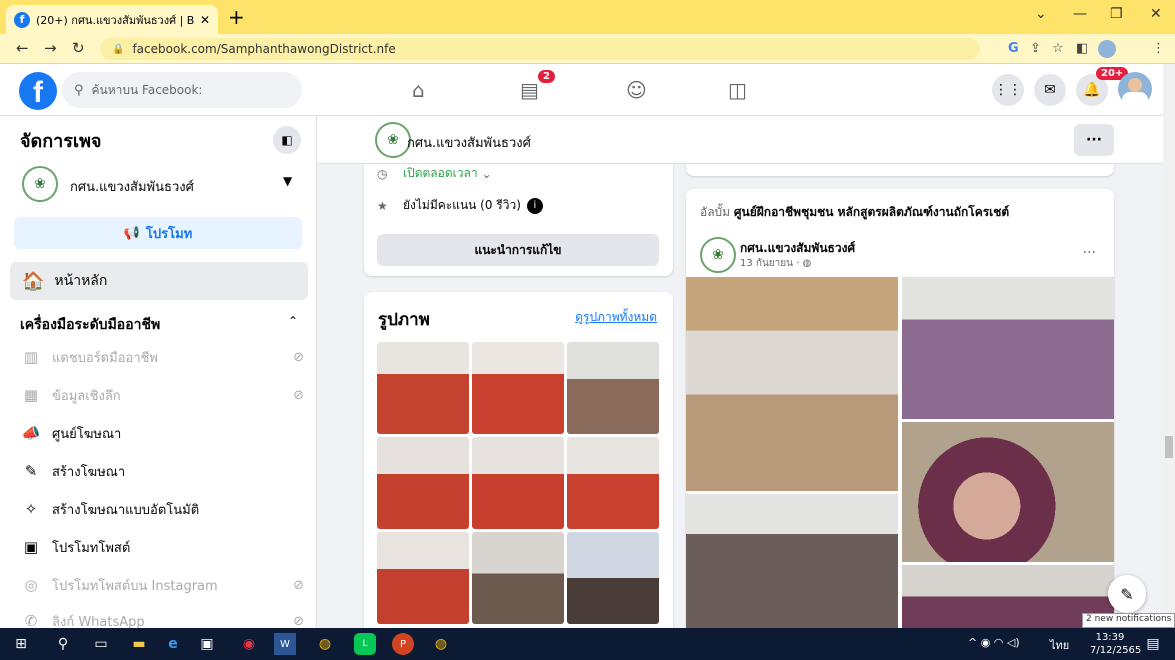 This screenshot has width=1175, height=660. I want to click on sidebar-item-label: แดชบอร์ดมืออาชีพ, so click(105, 358).